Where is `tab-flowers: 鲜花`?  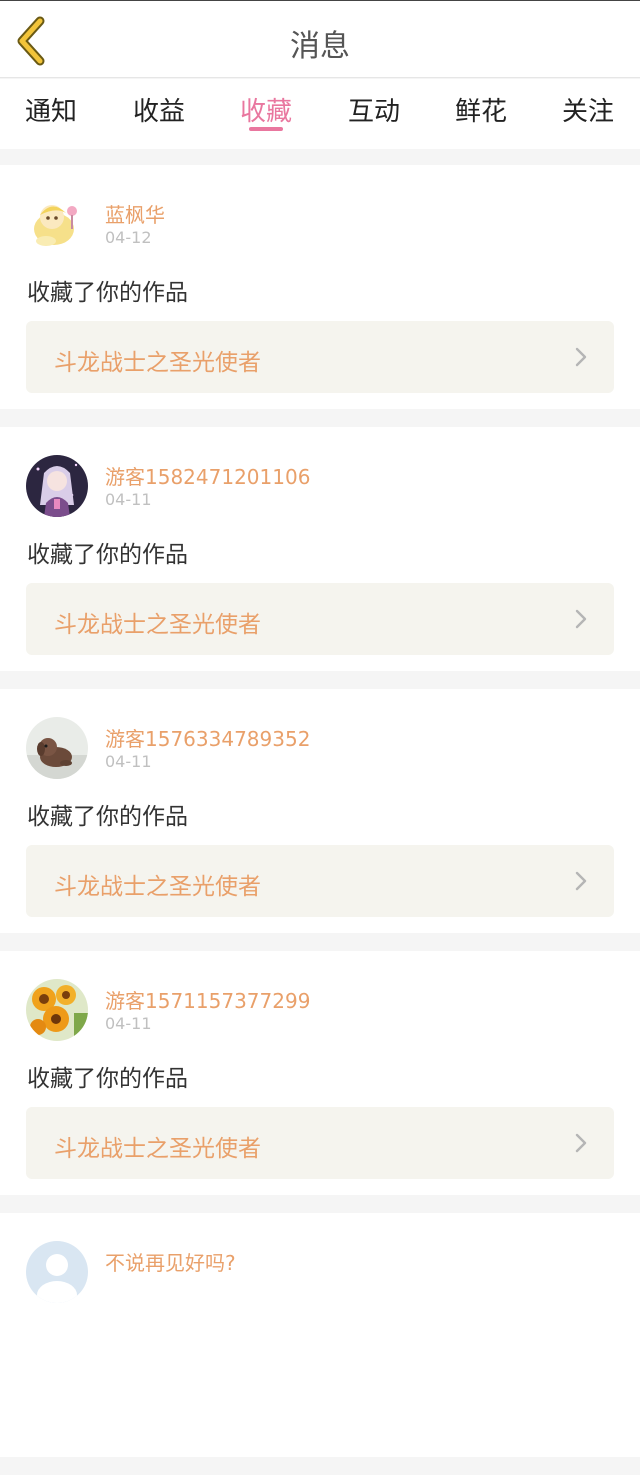 tab-flowers: 鲜花 is located at coordinates (481, 109).